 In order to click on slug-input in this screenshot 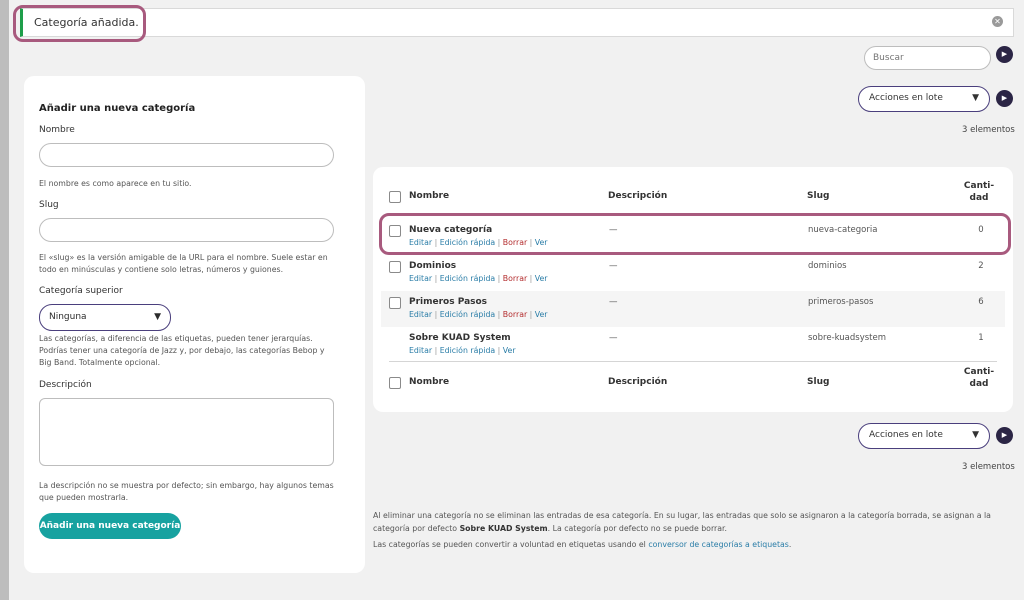, I will do `click(186, 230)`.